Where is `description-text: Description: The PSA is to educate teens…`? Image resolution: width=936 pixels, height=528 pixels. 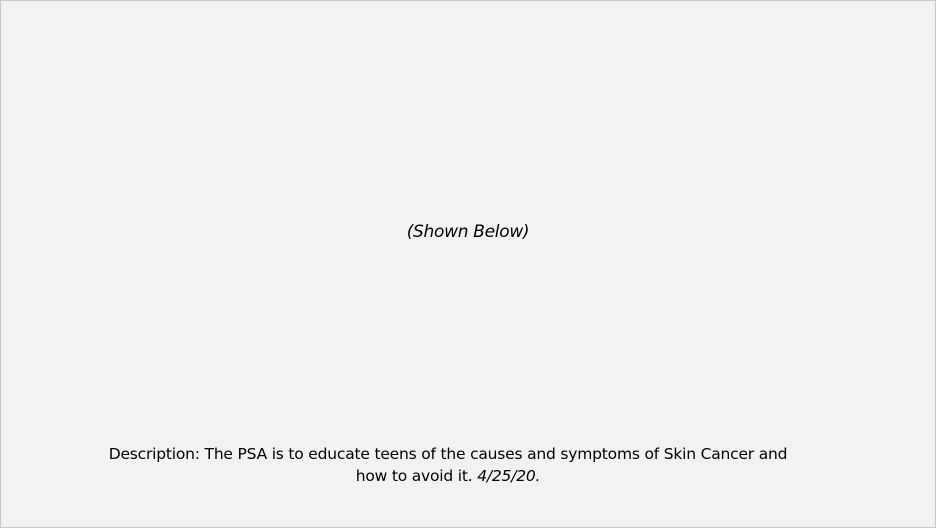 description-text: Description: The PSA is to educate teens… is located at coordinates (448, 465).